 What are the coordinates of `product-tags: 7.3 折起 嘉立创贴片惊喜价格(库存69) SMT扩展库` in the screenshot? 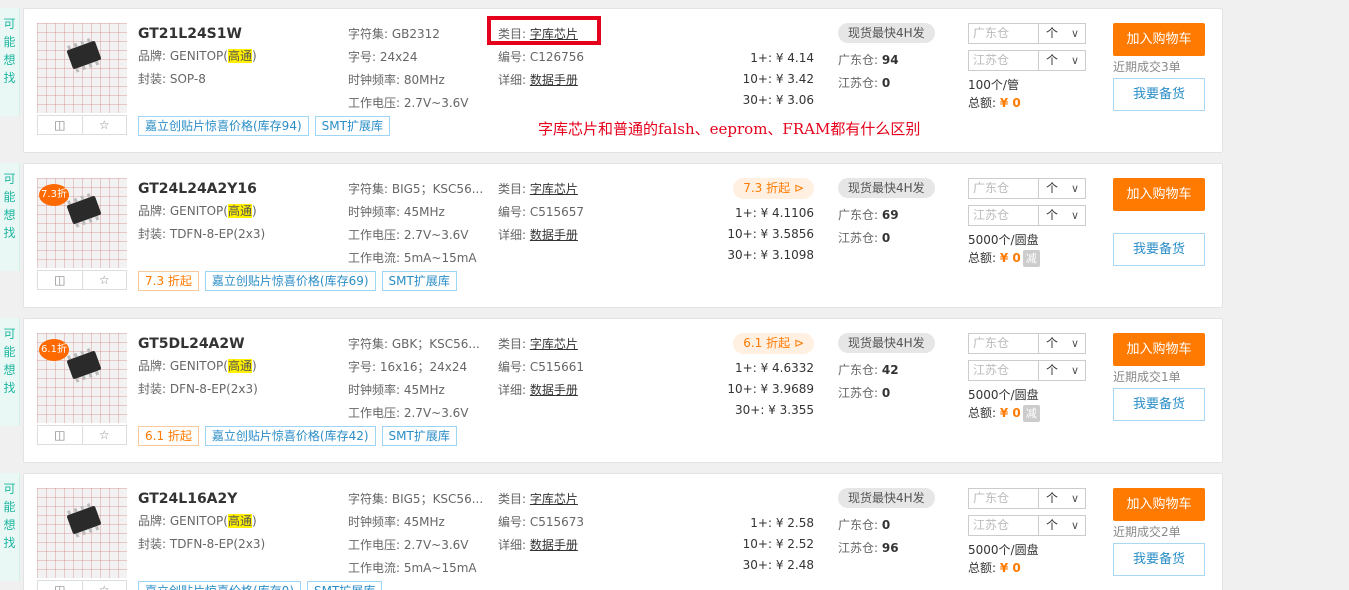 It's located at (297, 281).